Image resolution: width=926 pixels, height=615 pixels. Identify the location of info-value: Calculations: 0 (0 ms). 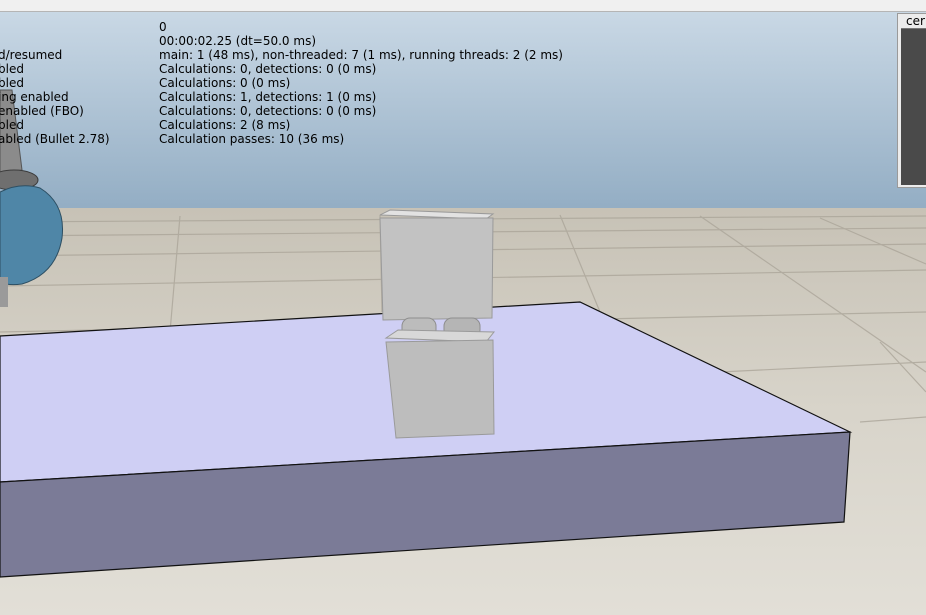
(225, 83).